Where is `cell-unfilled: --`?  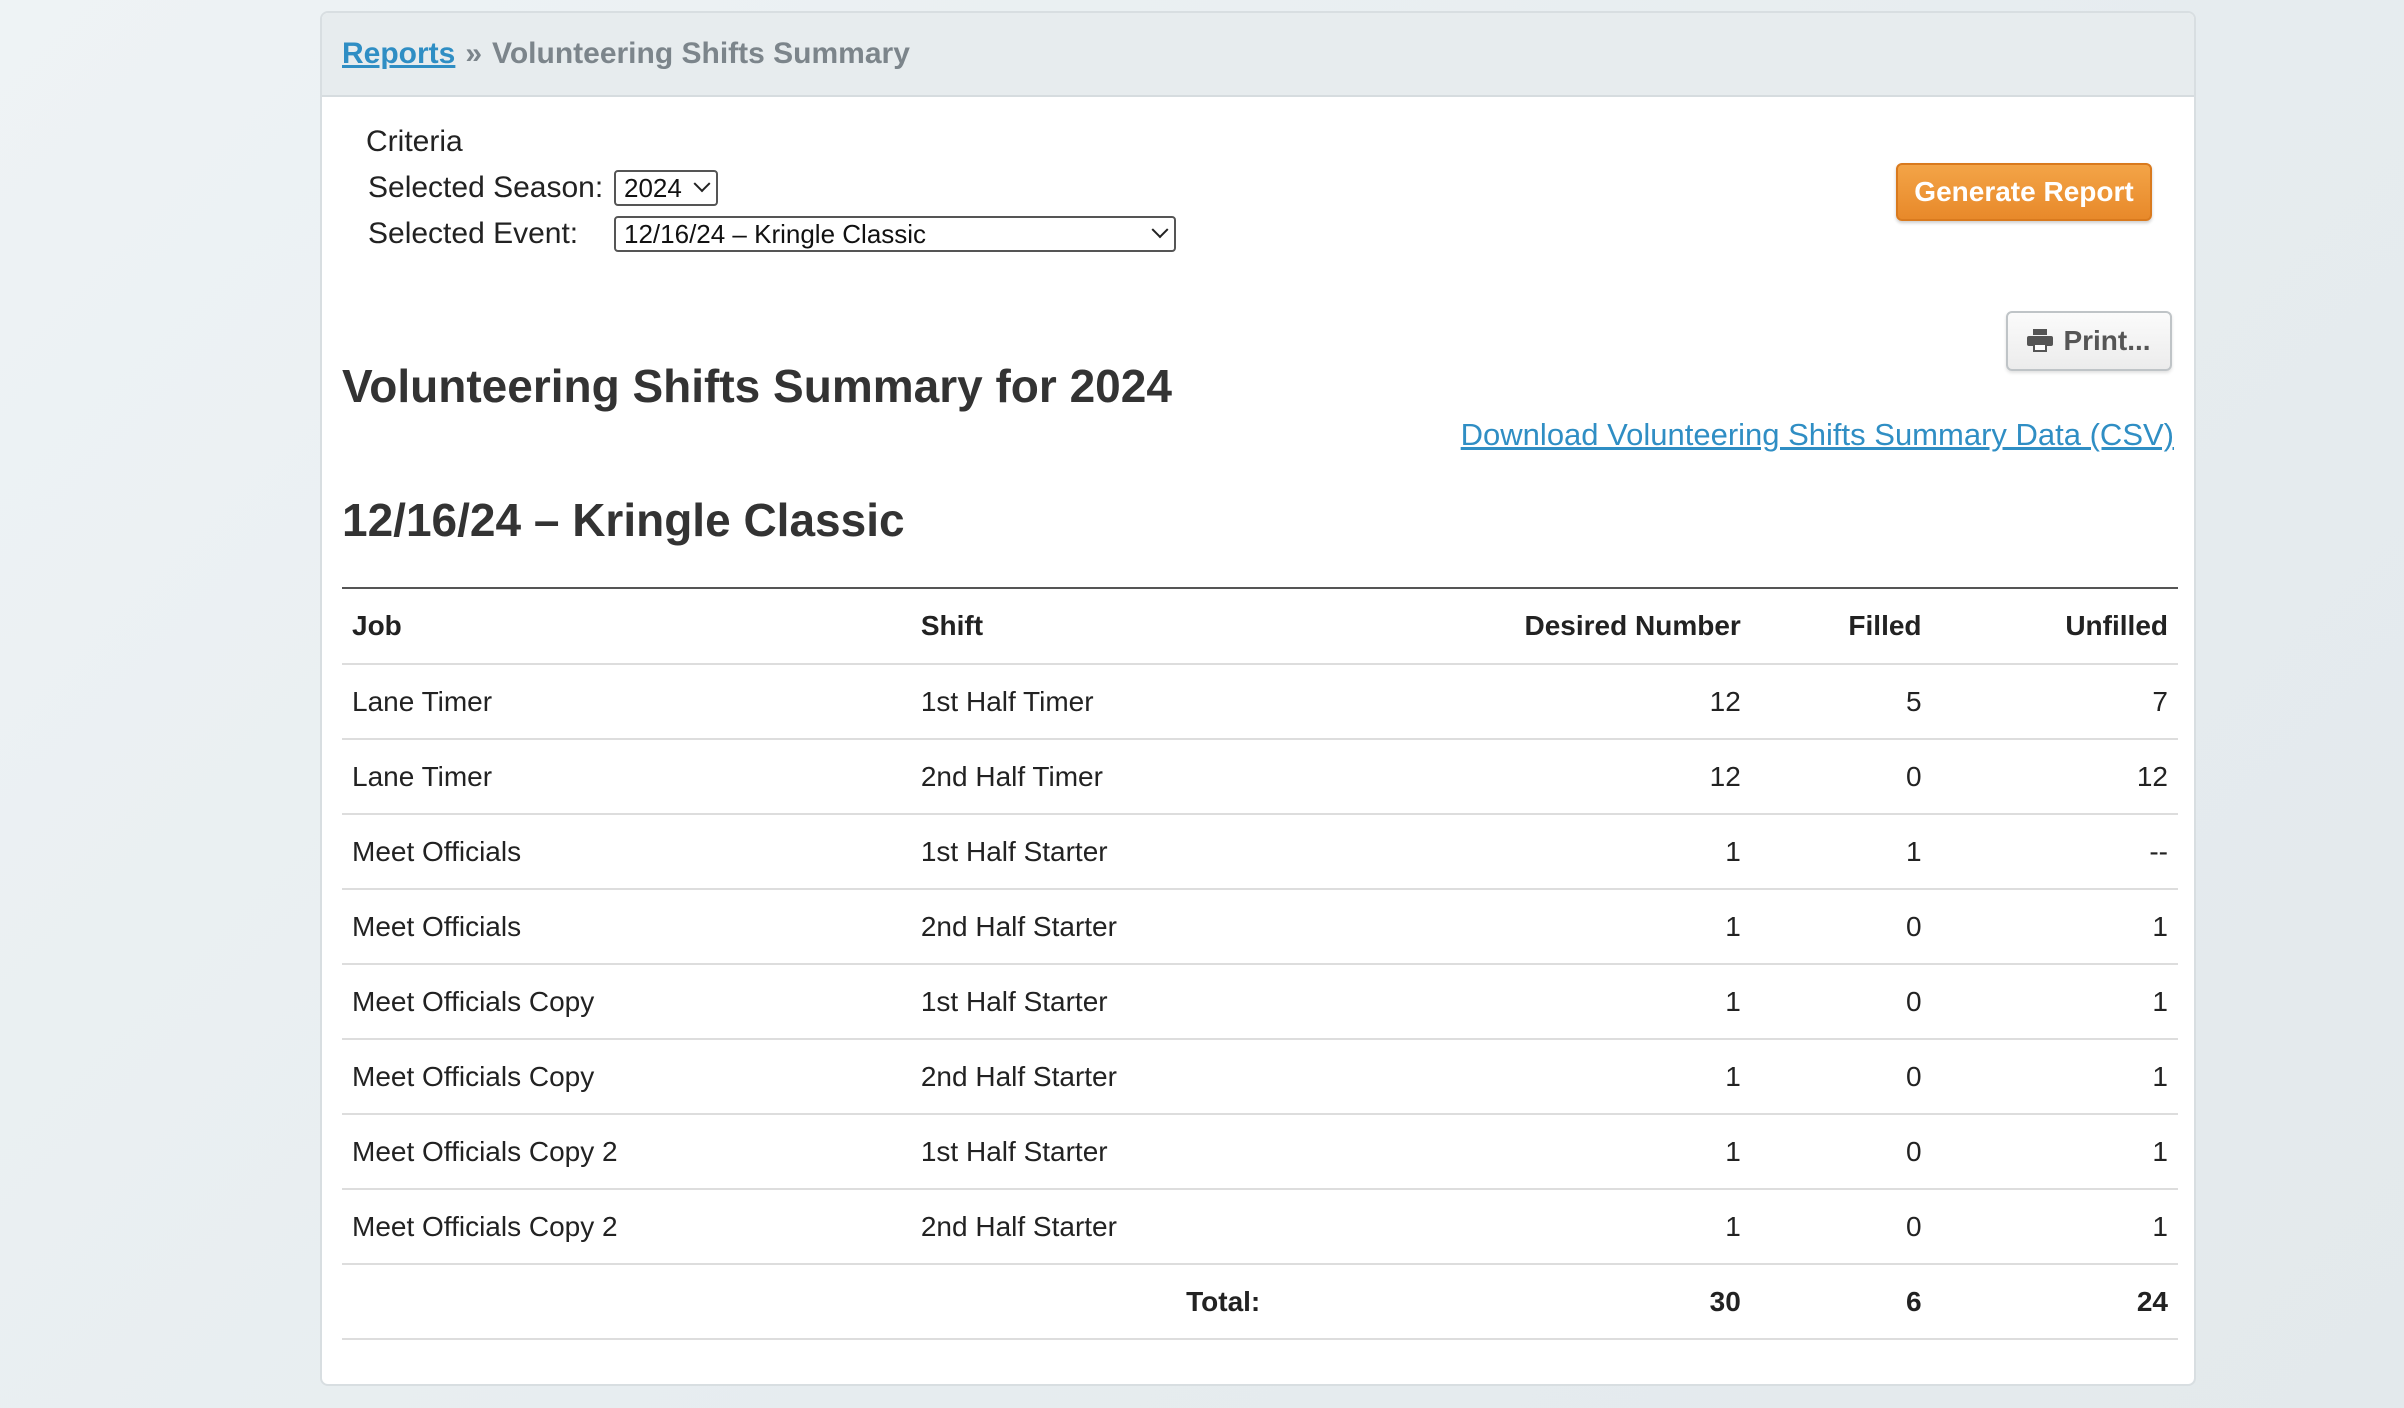 cell-unfilled: -- is located at coordinates (2054, 852).